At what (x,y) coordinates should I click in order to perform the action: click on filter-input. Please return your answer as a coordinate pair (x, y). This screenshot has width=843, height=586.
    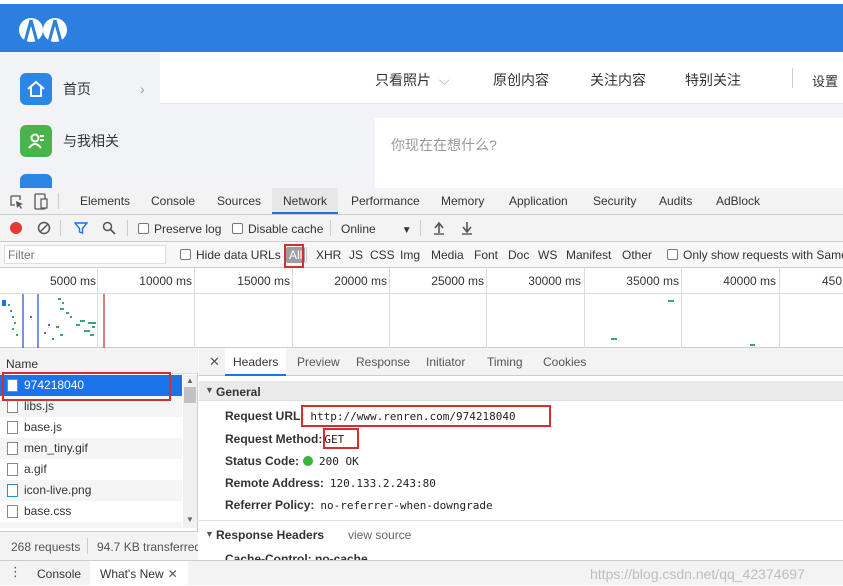
    Looking at the image, I should click on (85, 254).